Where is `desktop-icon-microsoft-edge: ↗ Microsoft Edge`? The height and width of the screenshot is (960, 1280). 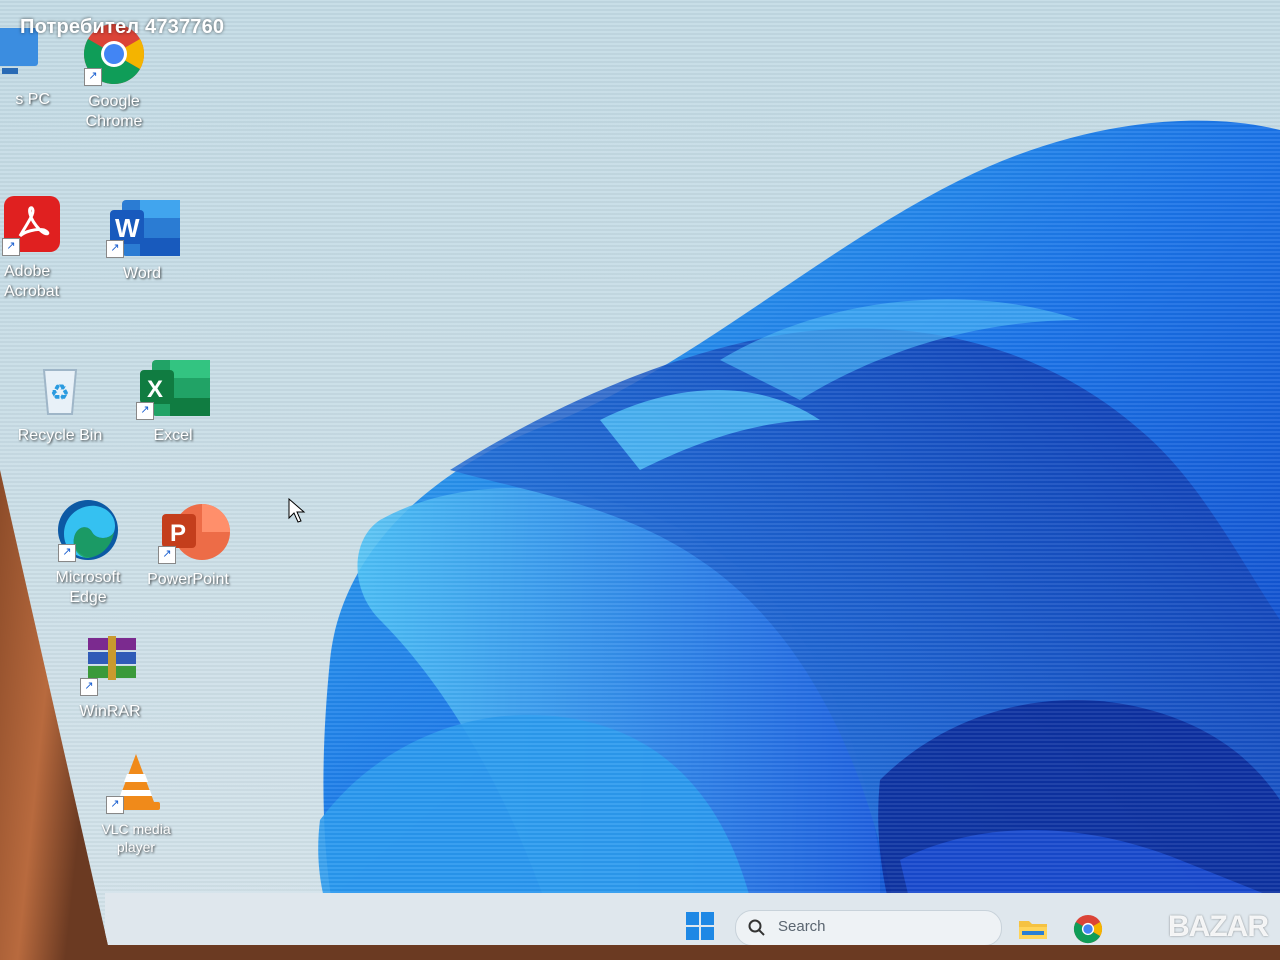
desktop-icon-microsoft-edge: ↗ Microsoft Edge is located at coordinates (88, 553).